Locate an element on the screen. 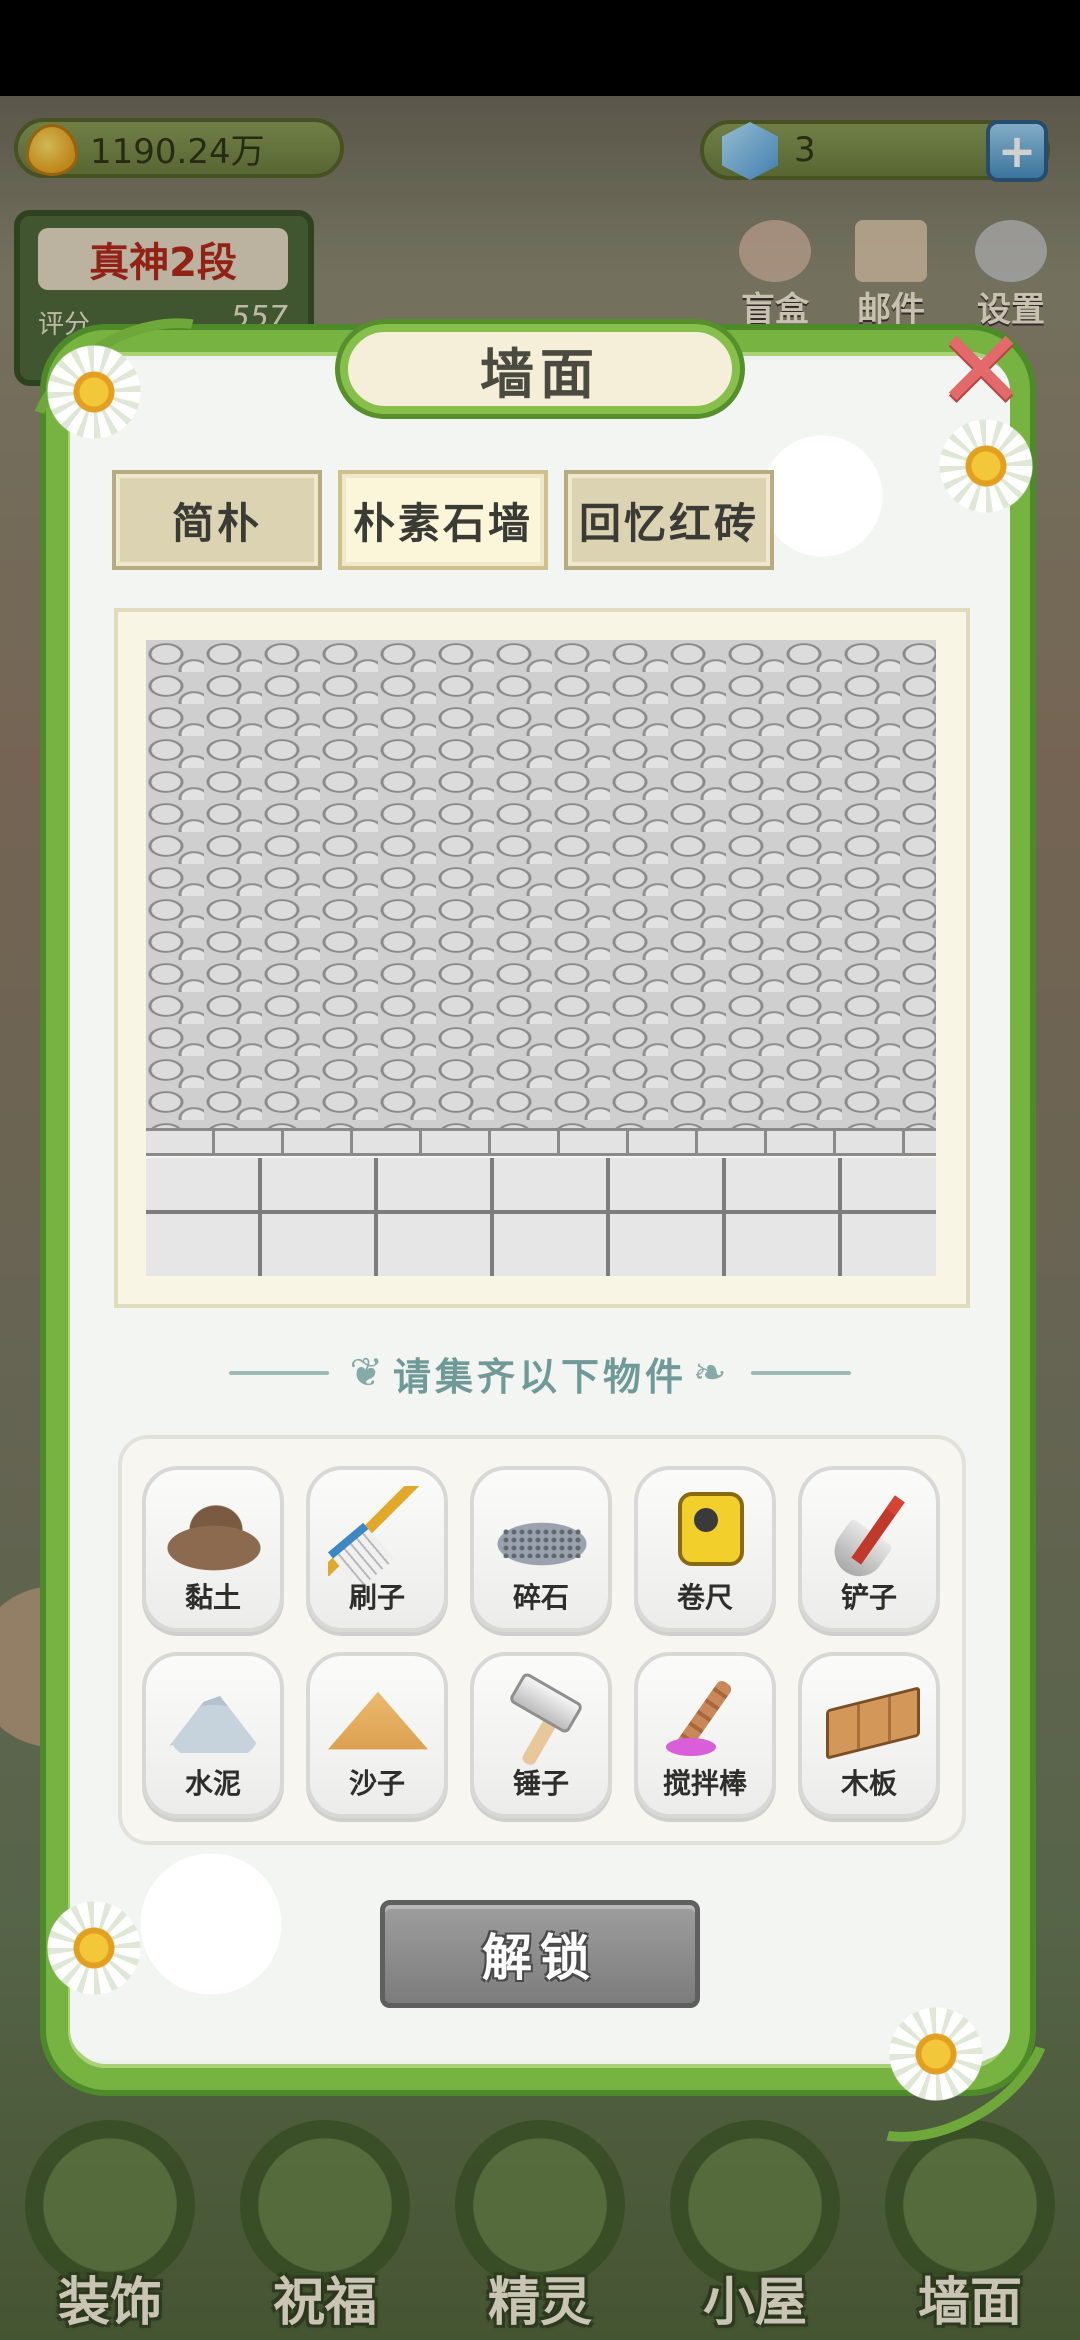 The image size is (1080, 2340). item-slot: 沙子 is located at coordinates (377, 1735).